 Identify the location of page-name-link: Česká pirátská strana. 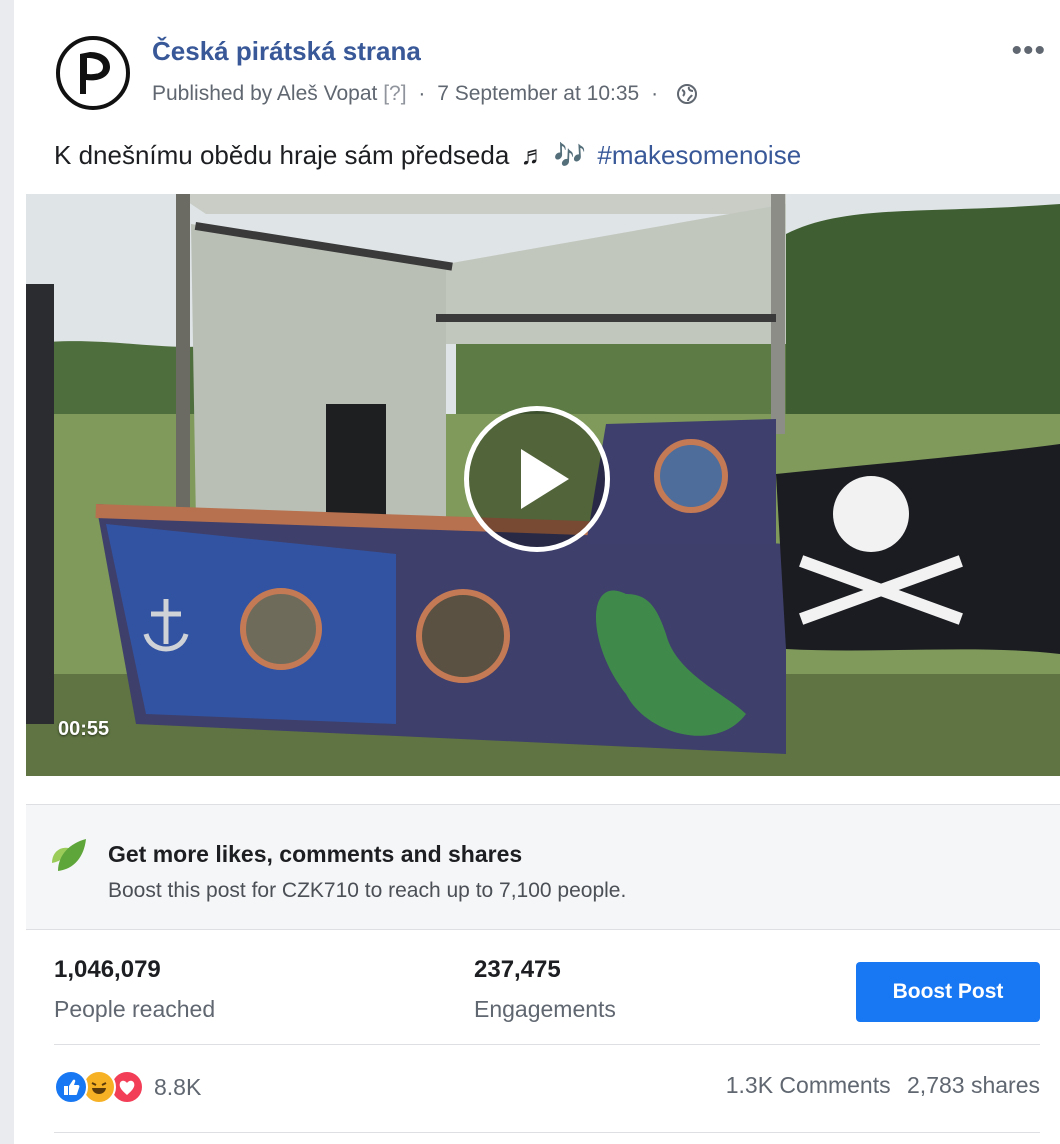
(286, 51).